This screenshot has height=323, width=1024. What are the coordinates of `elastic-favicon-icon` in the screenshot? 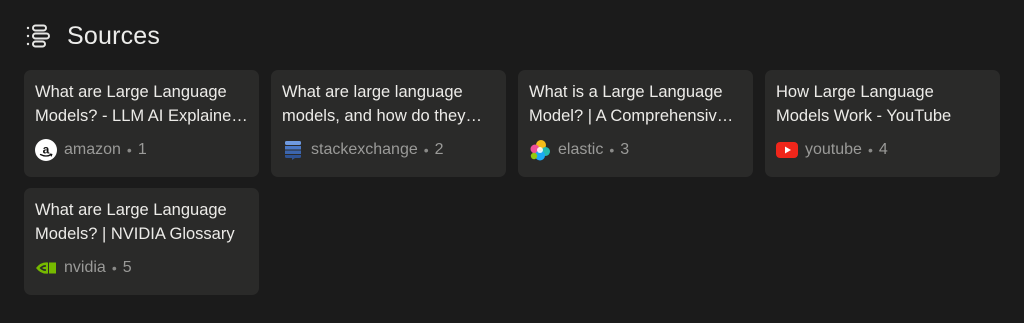 It's located at (540, 150).